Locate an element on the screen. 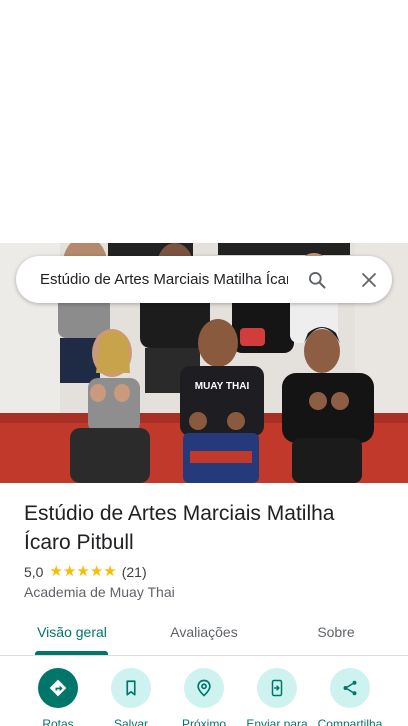 Image resolution: width=408 pixels, height=726 pixels. search-icon is located at coordinates (317, 280).